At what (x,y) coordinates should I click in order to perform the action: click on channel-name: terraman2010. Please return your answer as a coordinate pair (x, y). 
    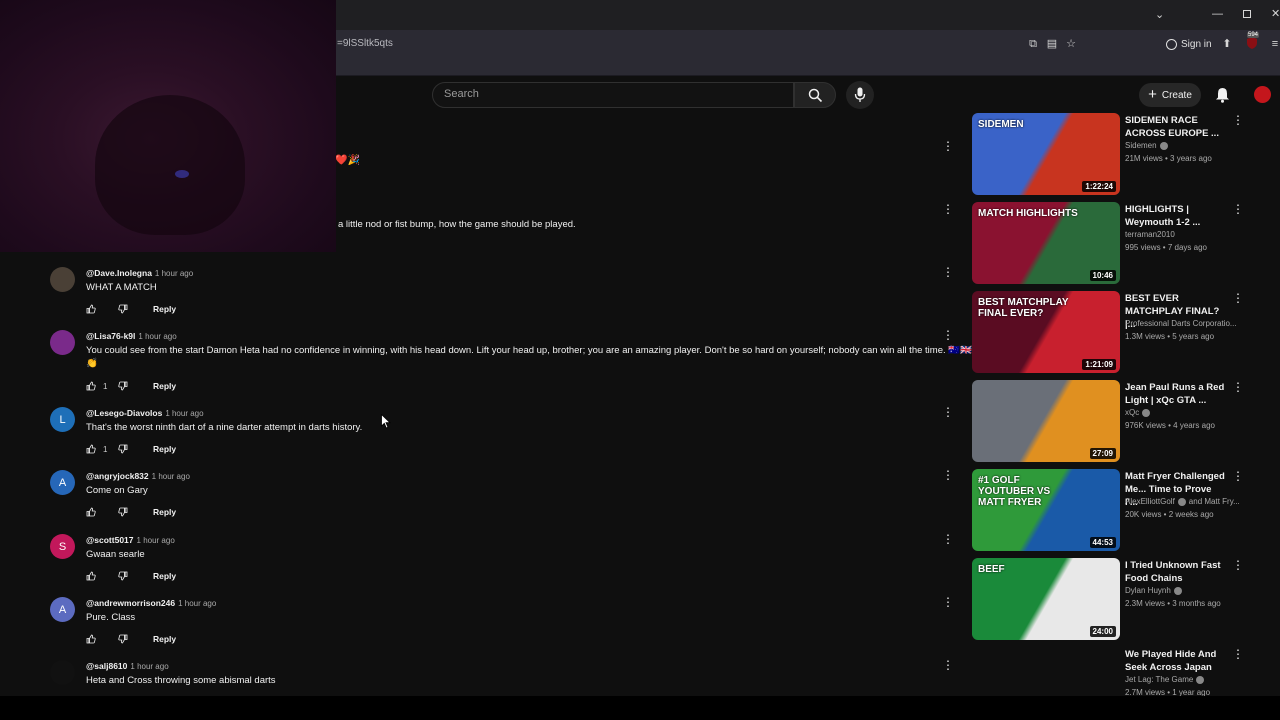
    Looking at the image, I should click on (1150, 234).